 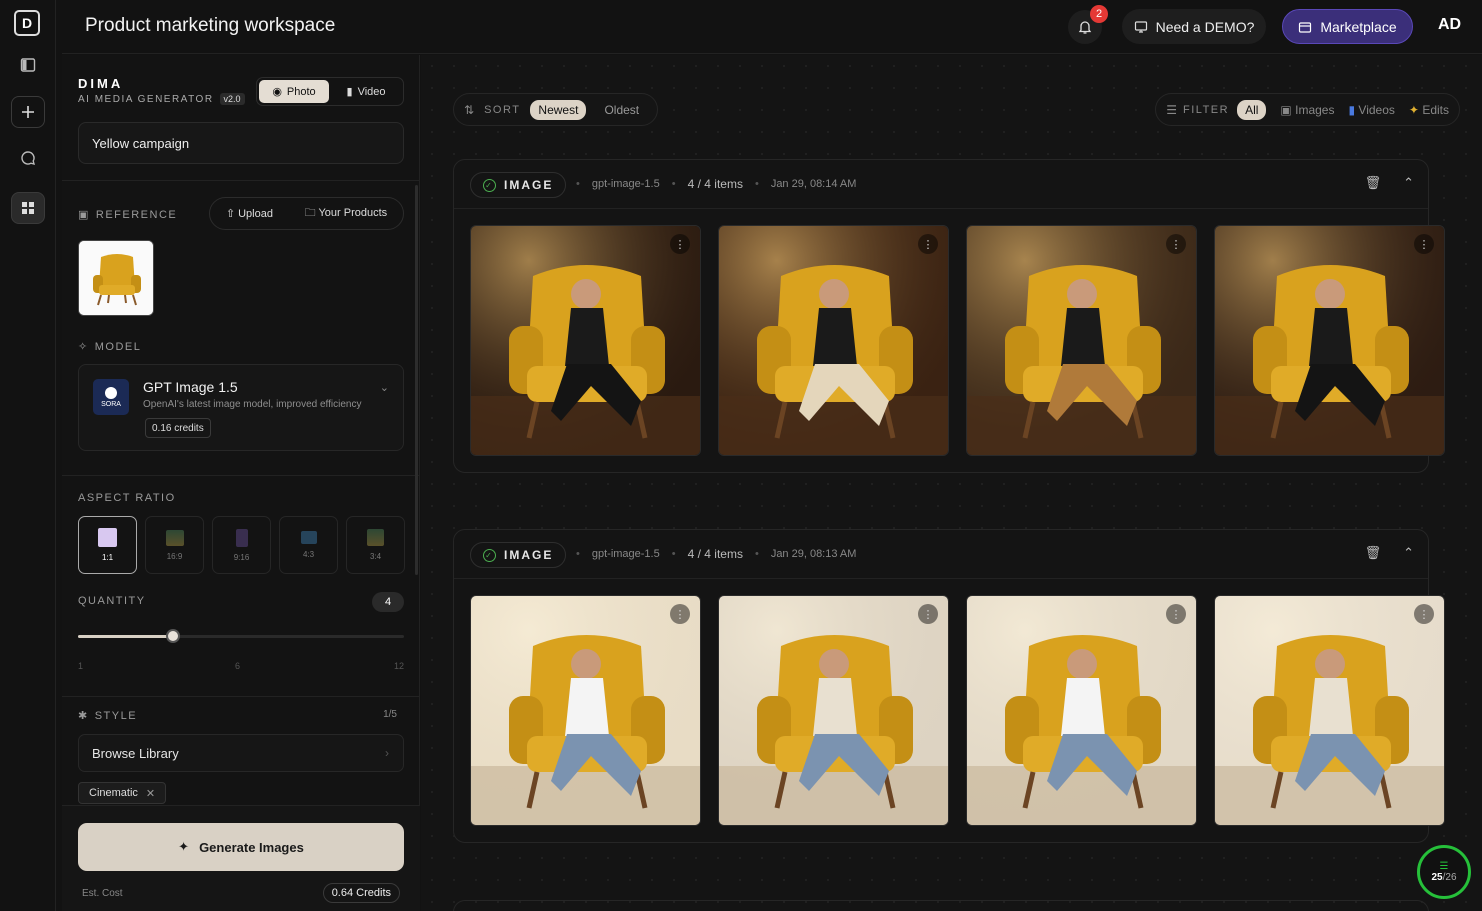 I want to click on landscape-icon, so click(x=174, y=537).